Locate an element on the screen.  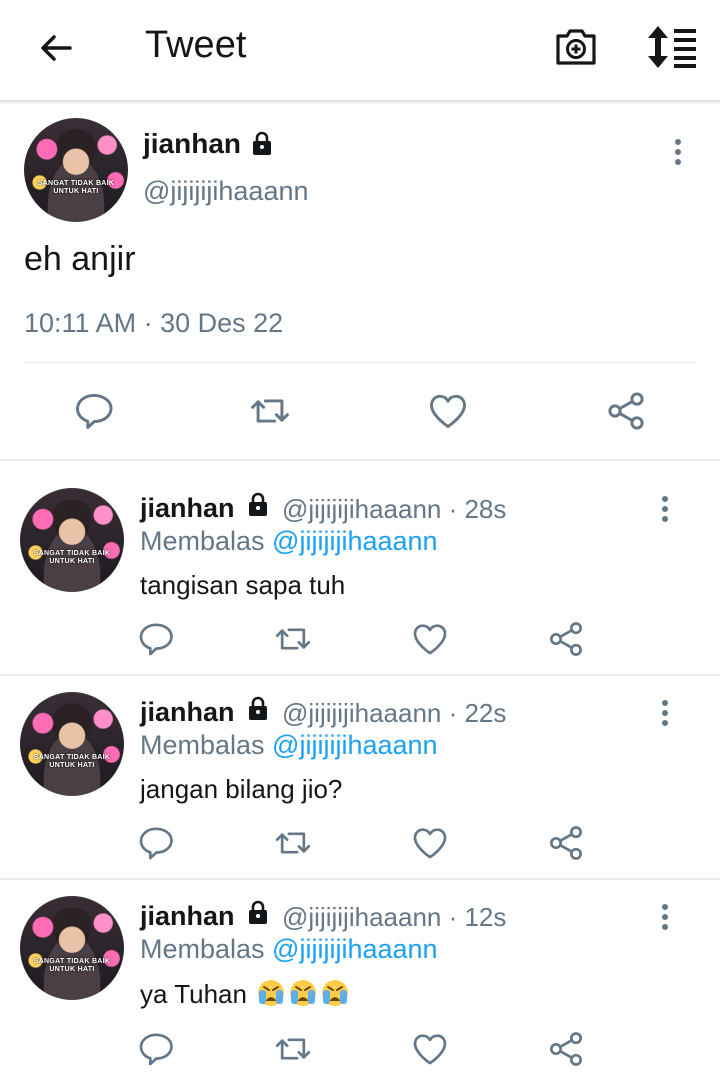
page-title: Tweet is located at coordinates (196, 45).